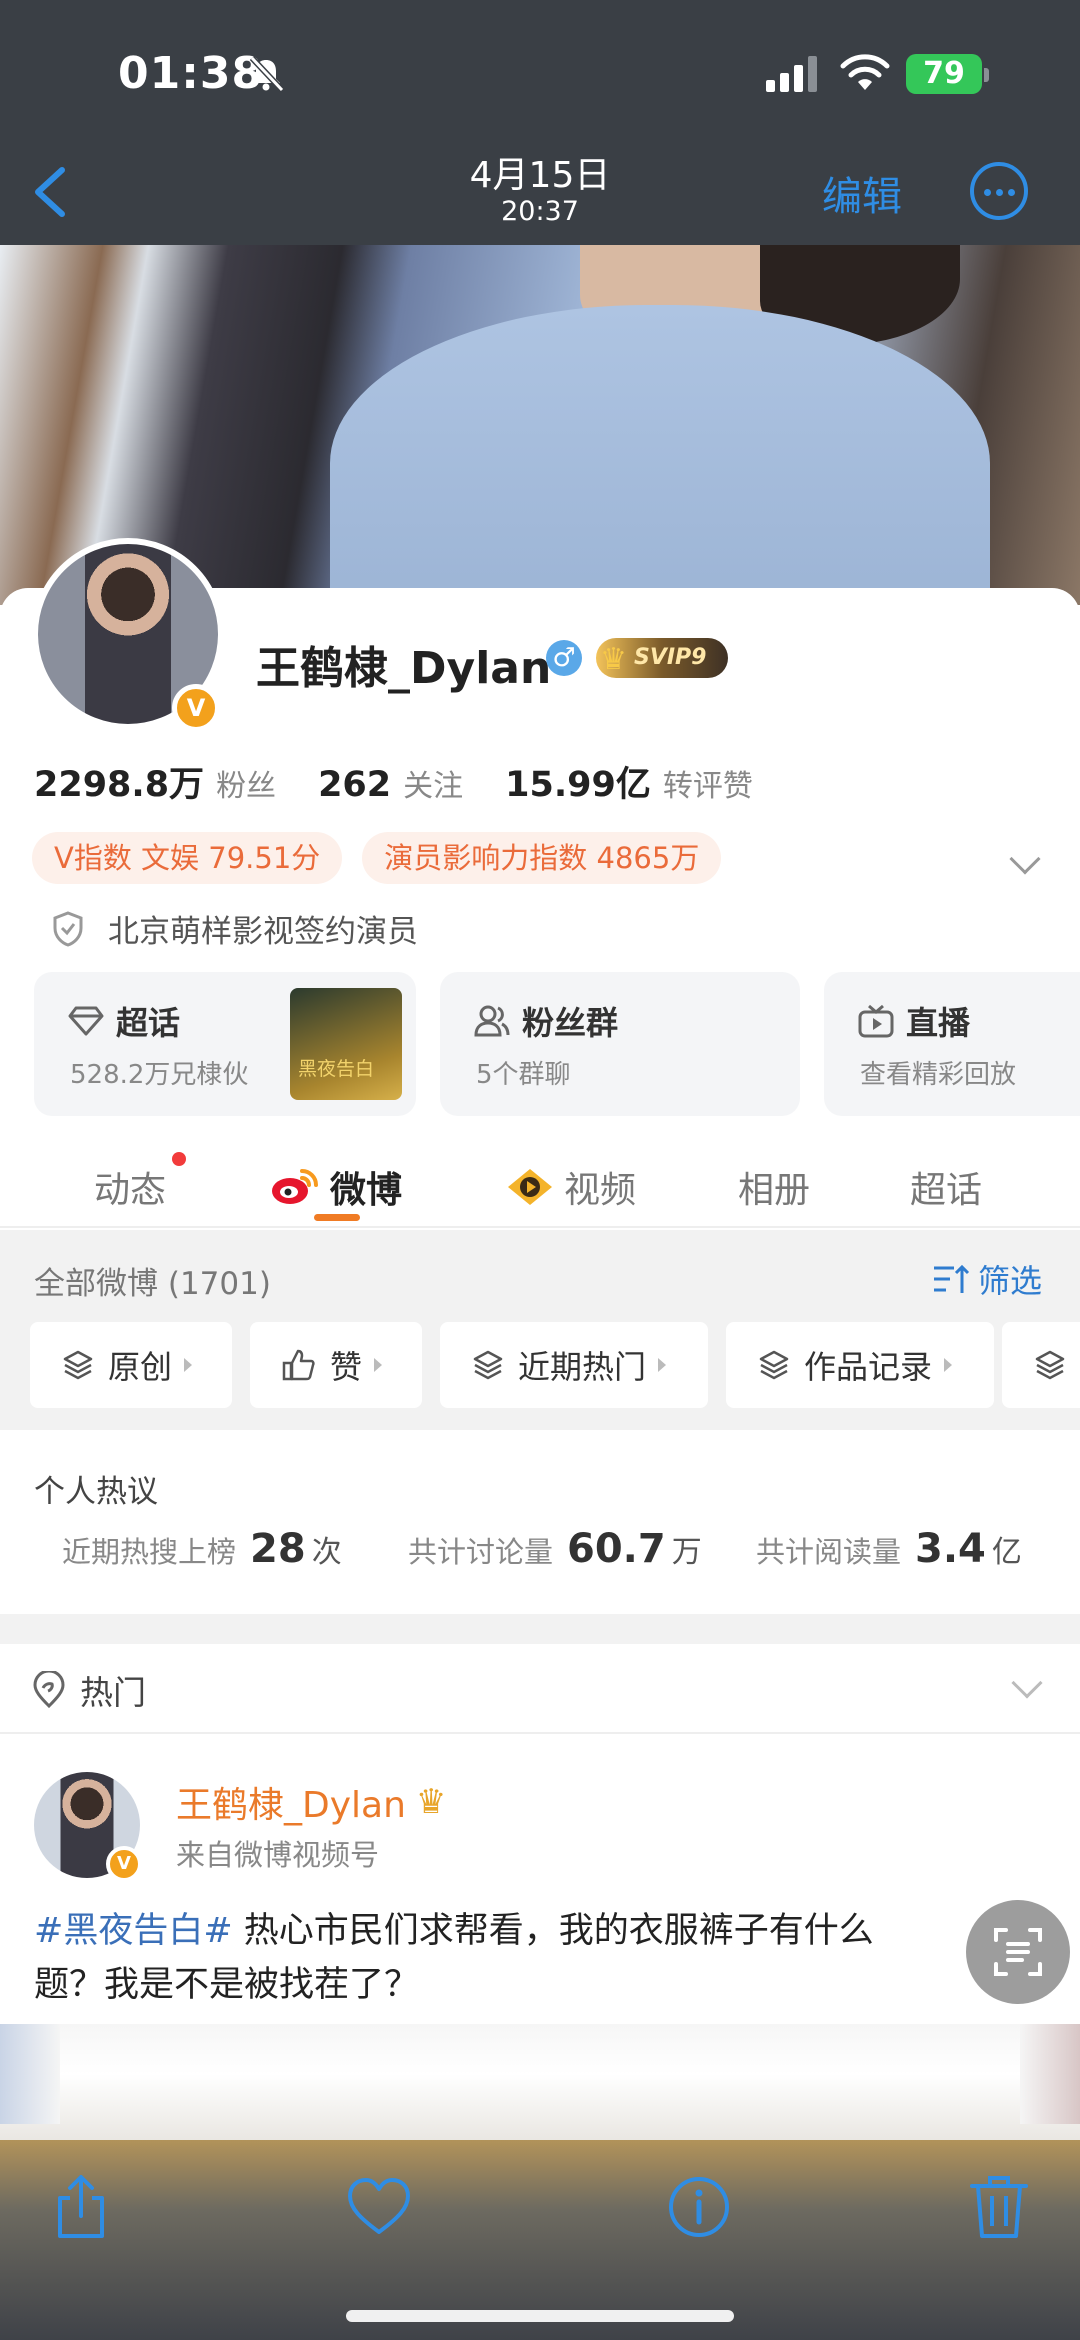 The height and width of the screenshot is (2340, 1080). I want to click on nav-bar: 4月15日 20:37 编辑, so click(540, 190).